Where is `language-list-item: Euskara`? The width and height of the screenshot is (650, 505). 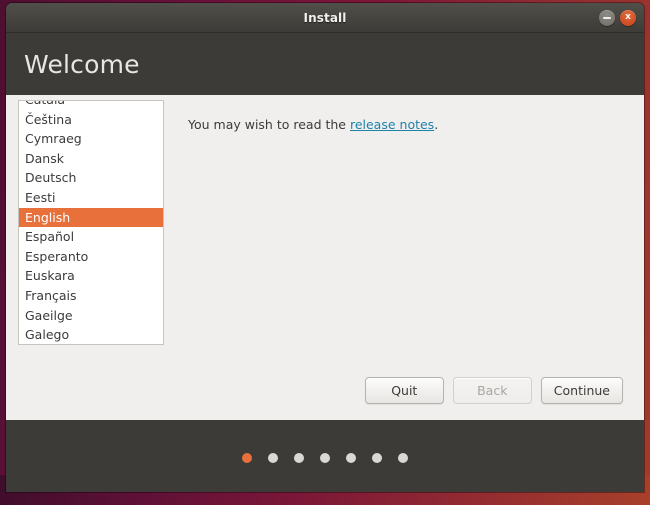 language-list-item: Euskara is located at coordinates (91, 276).